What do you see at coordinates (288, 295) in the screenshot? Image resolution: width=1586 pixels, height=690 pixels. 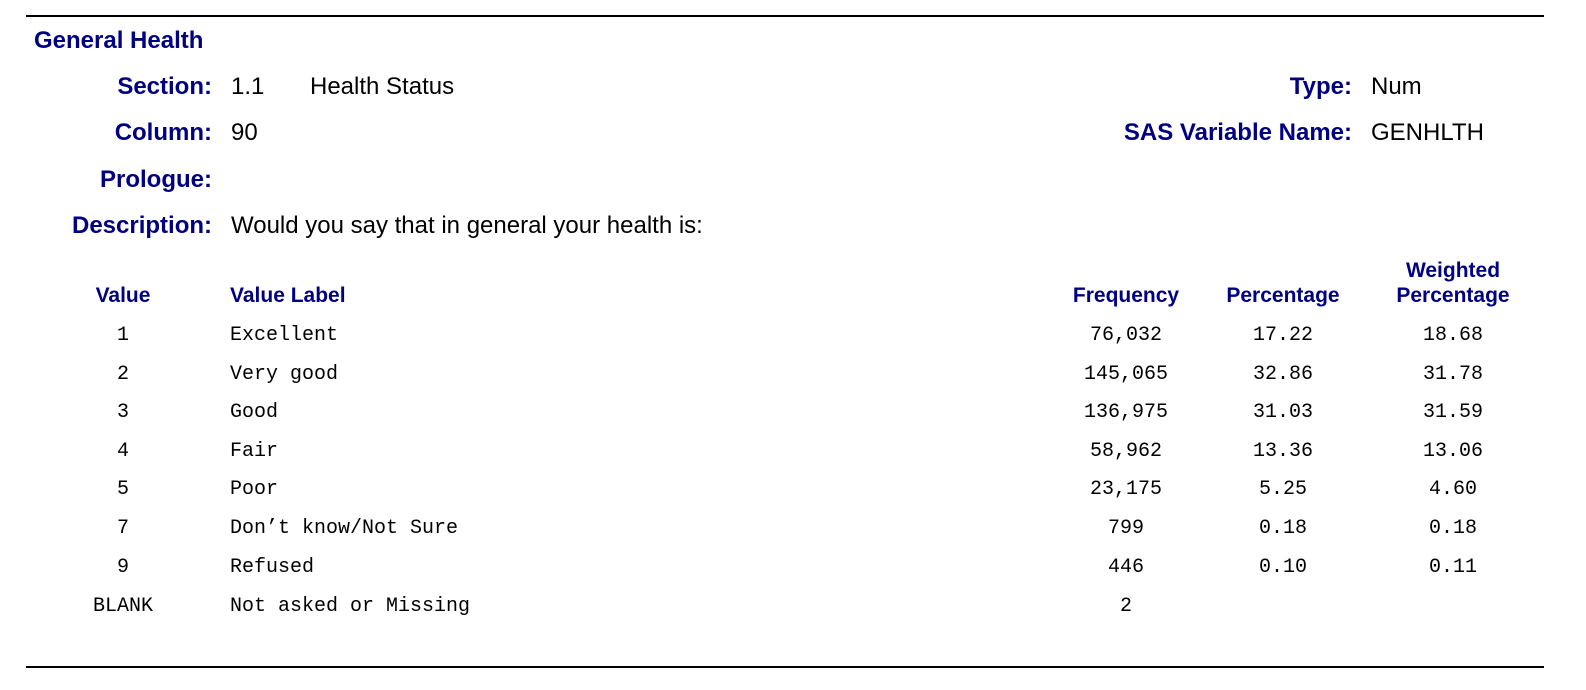 I see `column-header-value-label: Value Label` at bounding box center [288, 295].